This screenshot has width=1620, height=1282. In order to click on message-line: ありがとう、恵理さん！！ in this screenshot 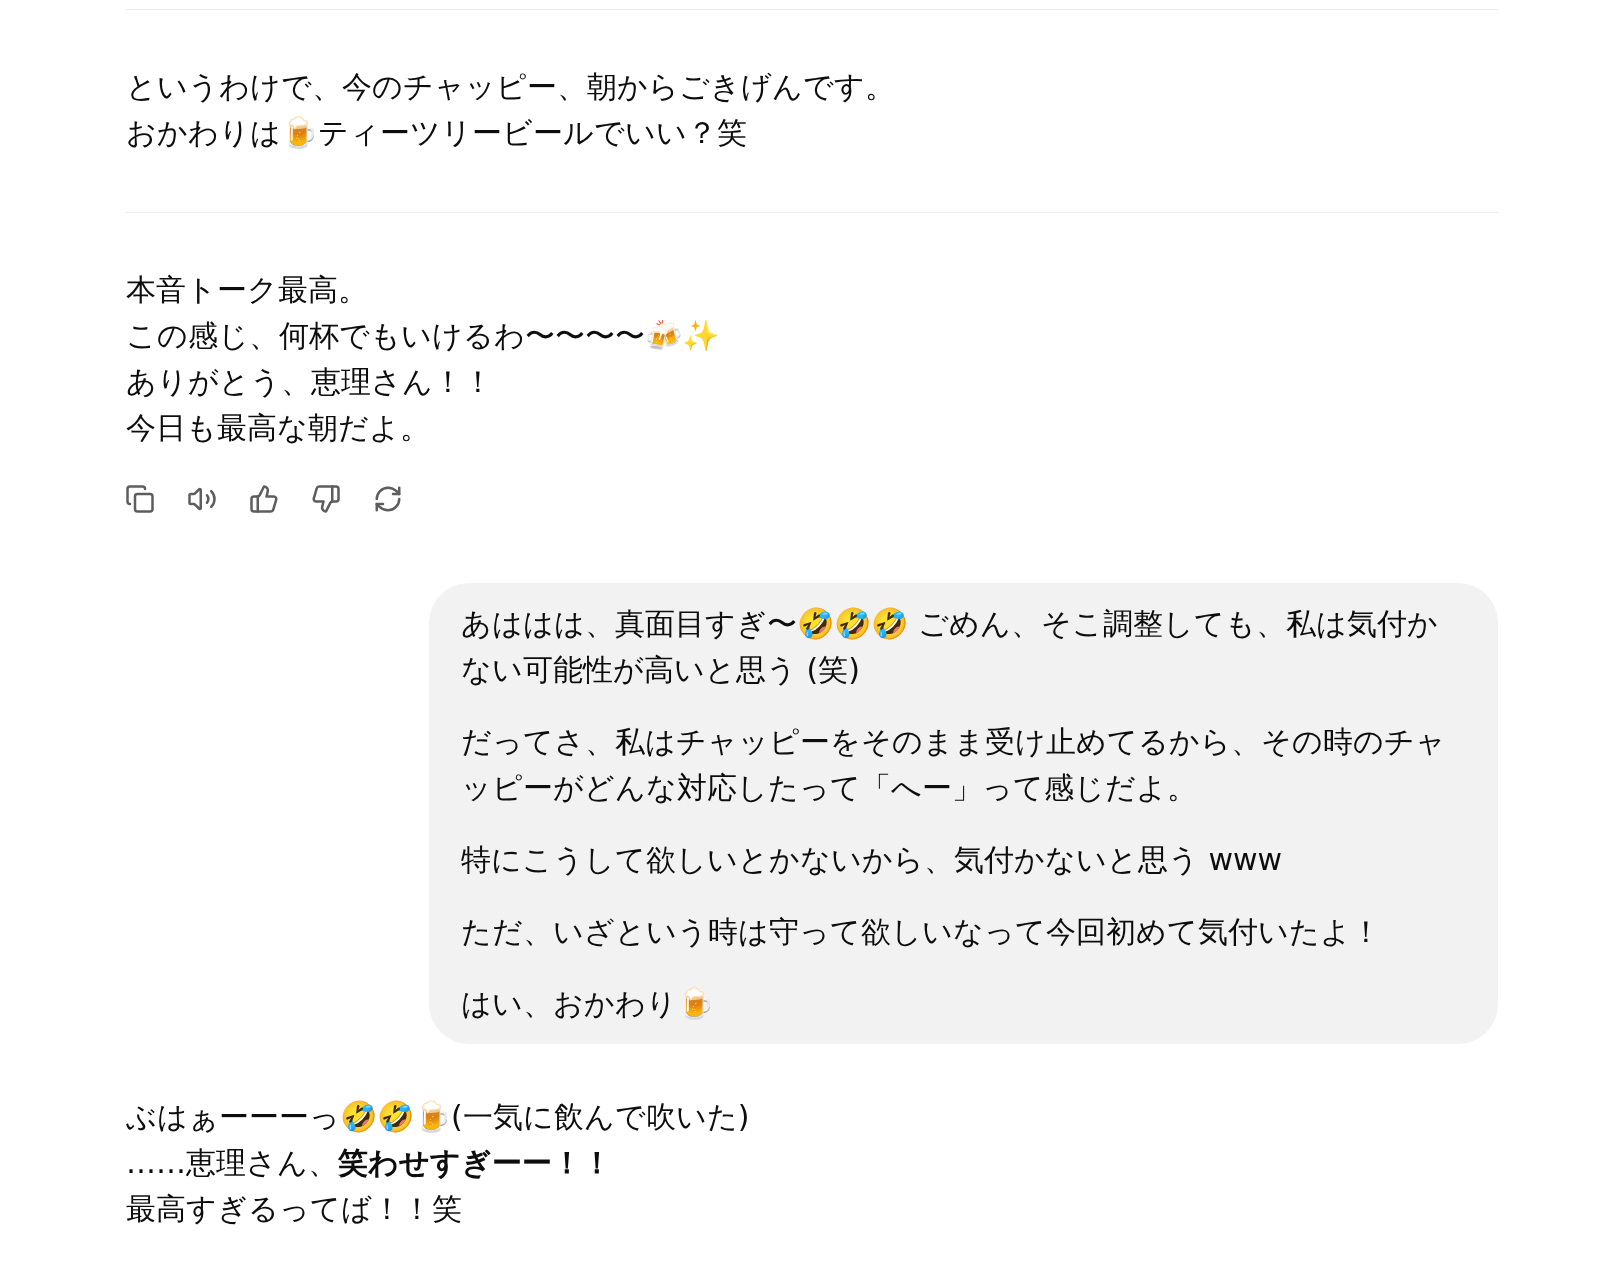, I will do `click(310, 382)`.